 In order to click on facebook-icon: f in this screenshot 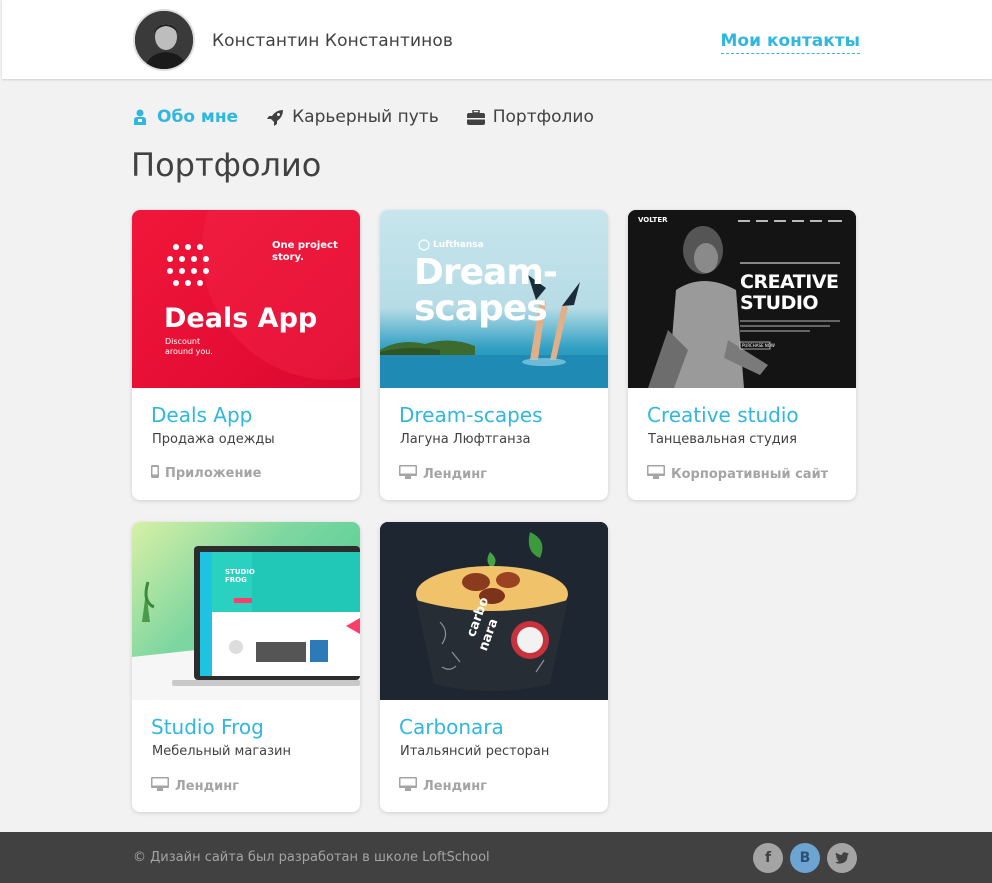, I will do `click(768, 858)`.